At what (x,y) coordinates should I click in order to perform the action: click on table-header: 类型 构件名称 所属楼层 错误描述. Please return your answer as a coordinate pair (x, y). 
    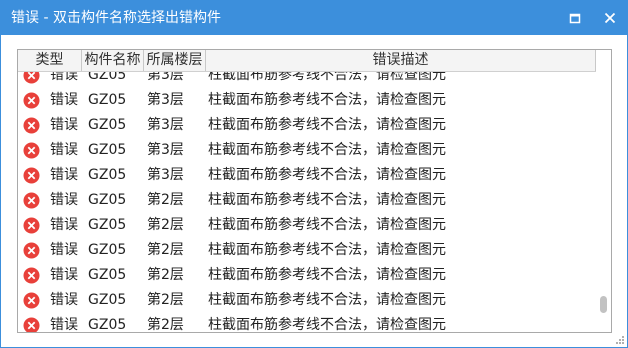
    Looking at the image, I should click on (307, 61).